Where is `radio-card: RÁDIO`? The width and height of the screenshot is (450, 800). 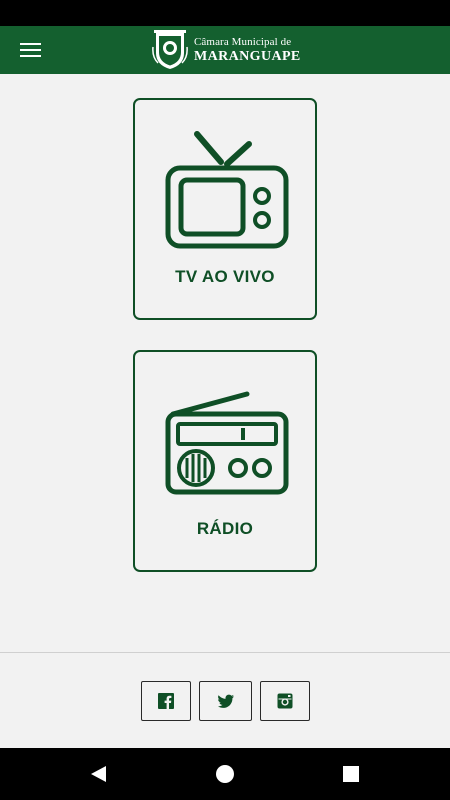
radio-card: RÁDIO is located at coordinates (225, 461).